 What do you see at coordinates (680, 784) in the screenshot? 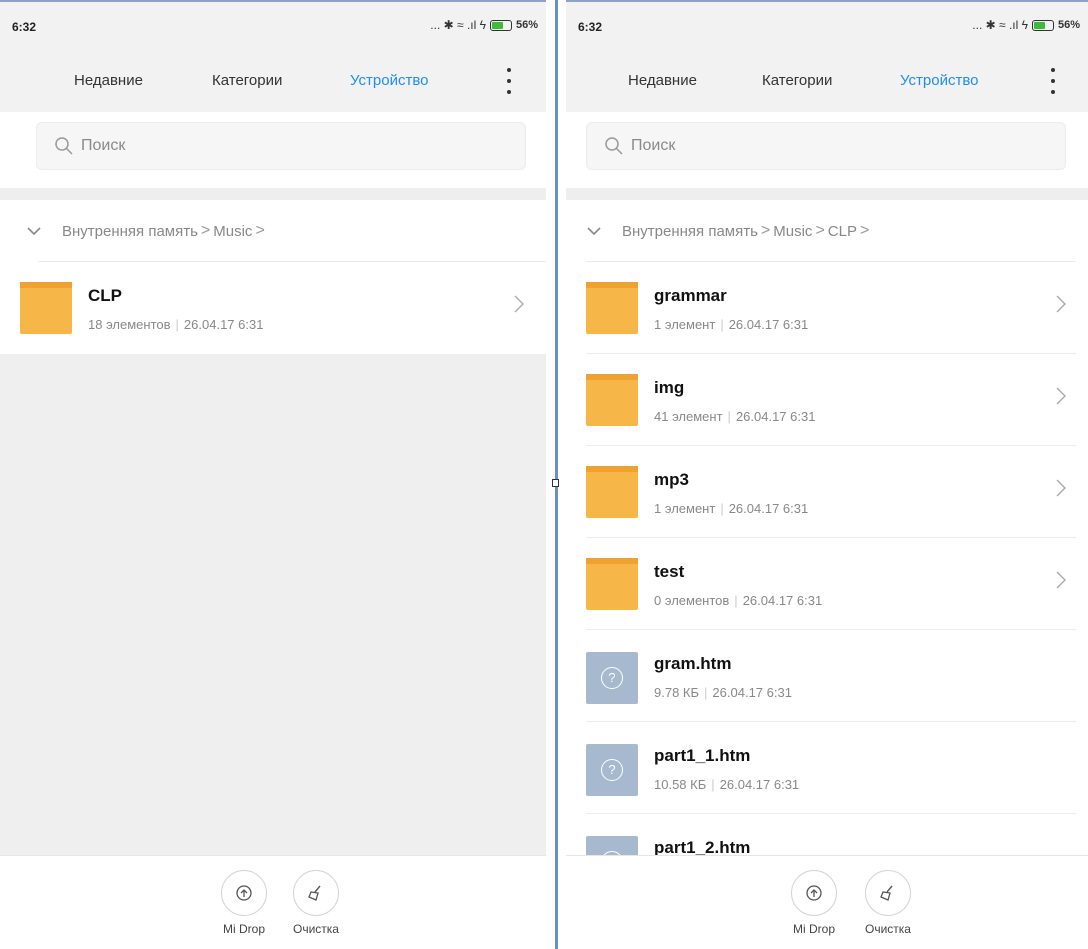
I see `item-size: 10.58 КБ` at bounding box center [680, 784].